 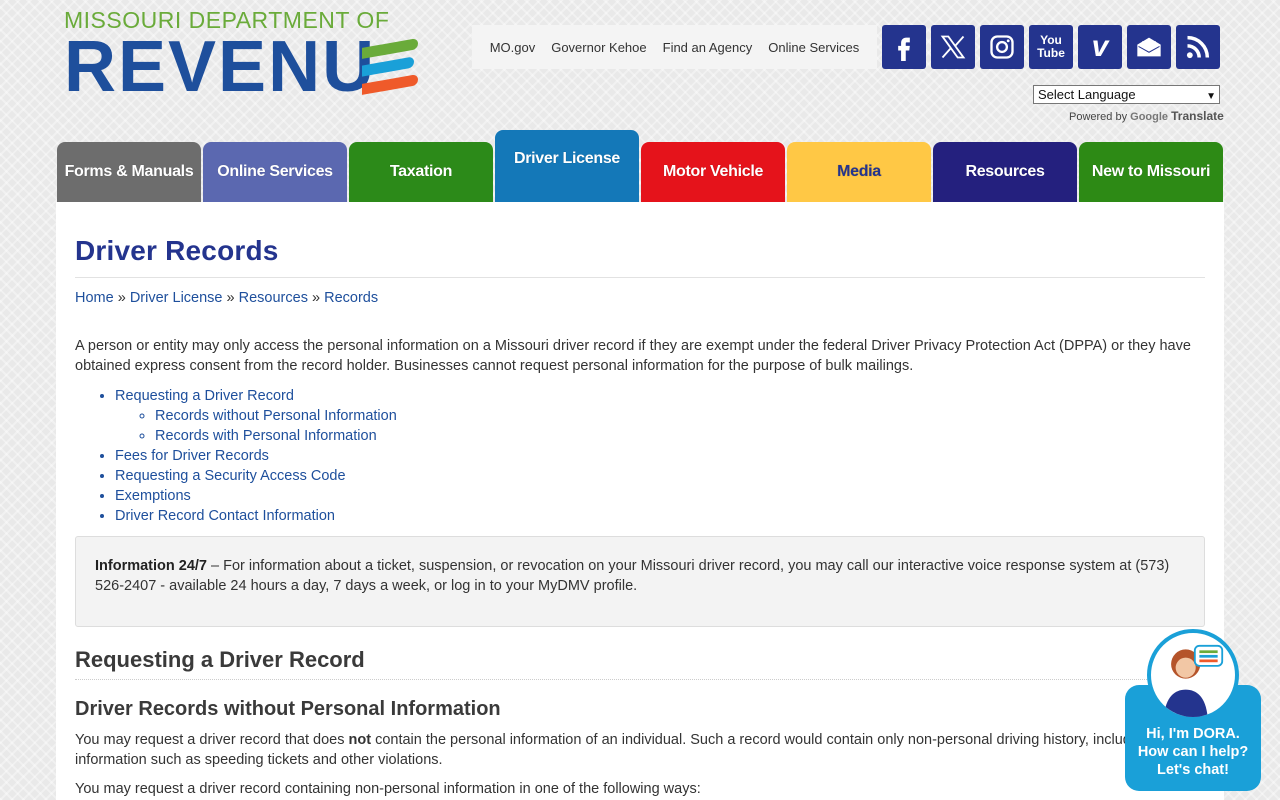 What do you see at coordinates (598, 47) in the screenshot?
I see `link-governor: Governor Kehoe` at bounding box center [598, 47].